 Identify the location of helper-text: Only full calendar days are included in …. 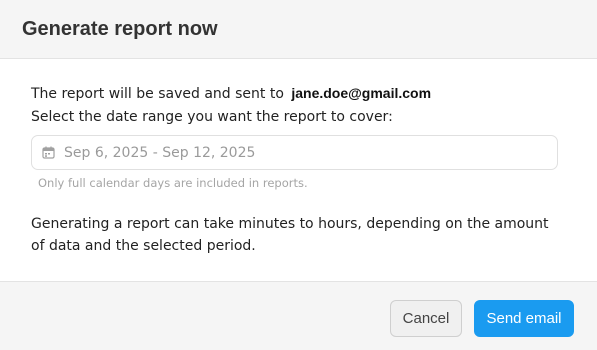
(173, 183).